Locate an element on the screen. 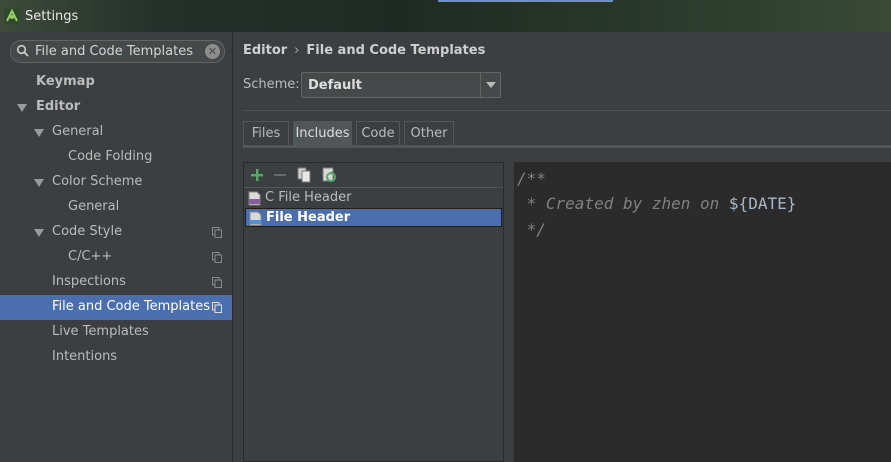  title-bar-accent is located at coordinates (525, 1).